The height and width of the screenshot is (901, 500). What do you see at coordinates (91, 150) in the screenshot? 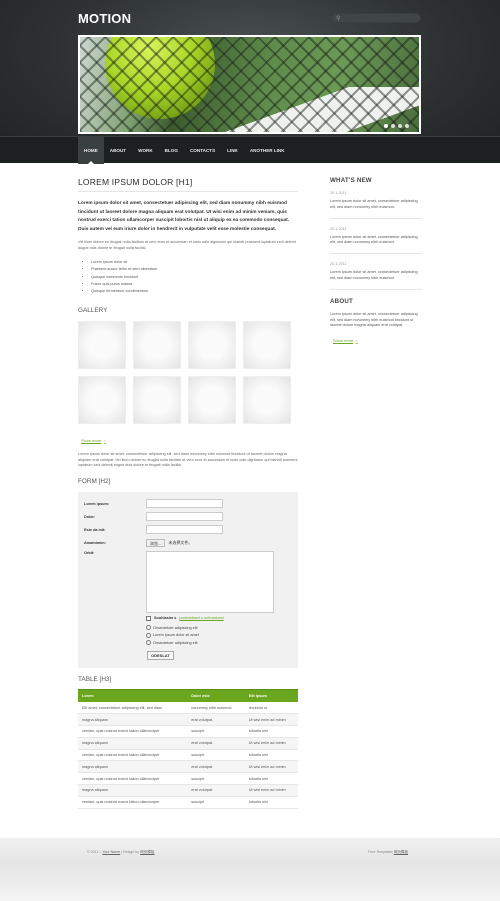
I see `nav-home: HOME` at bounding box center [91, 150].